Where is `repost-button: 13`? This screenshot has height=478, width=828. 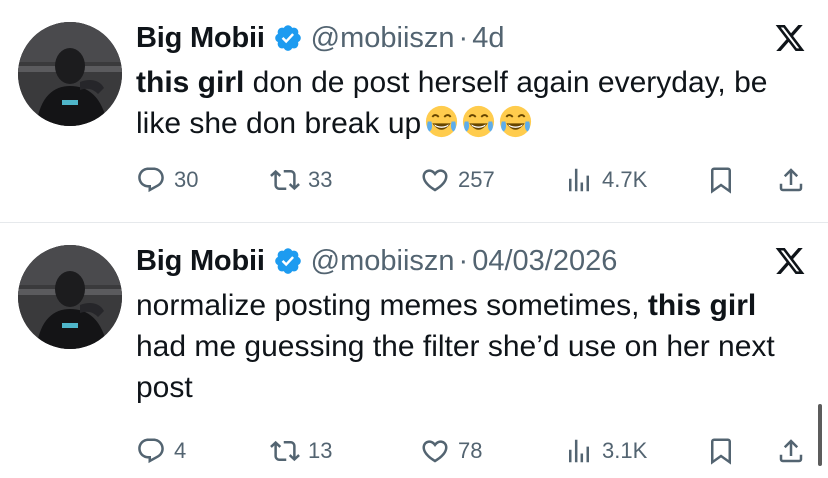
repost-button: 13 is located at coordinates (301, 451).